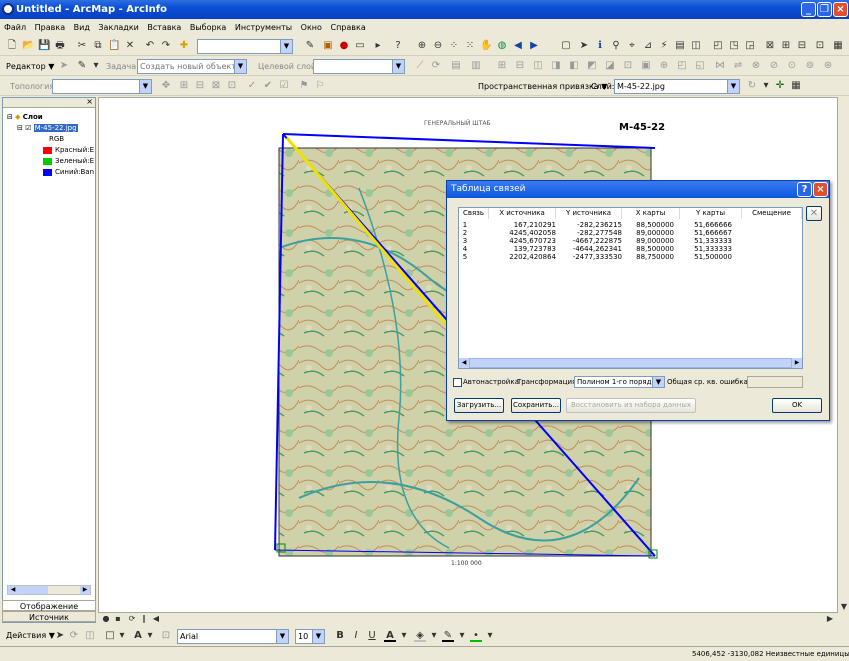  Describe the element at coordinates (150, 46) in the screenshot. I see `undo-icon: ↶` at that location.